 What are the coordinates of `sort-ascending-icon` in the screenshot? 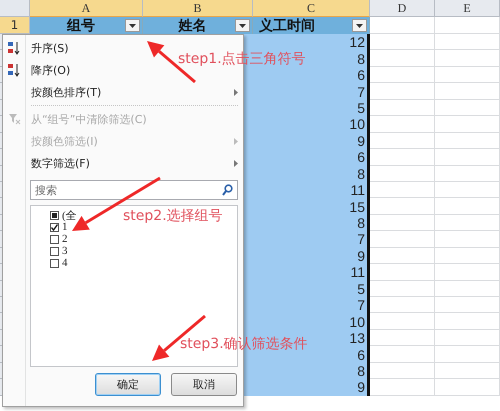 It's located at (14, 48).